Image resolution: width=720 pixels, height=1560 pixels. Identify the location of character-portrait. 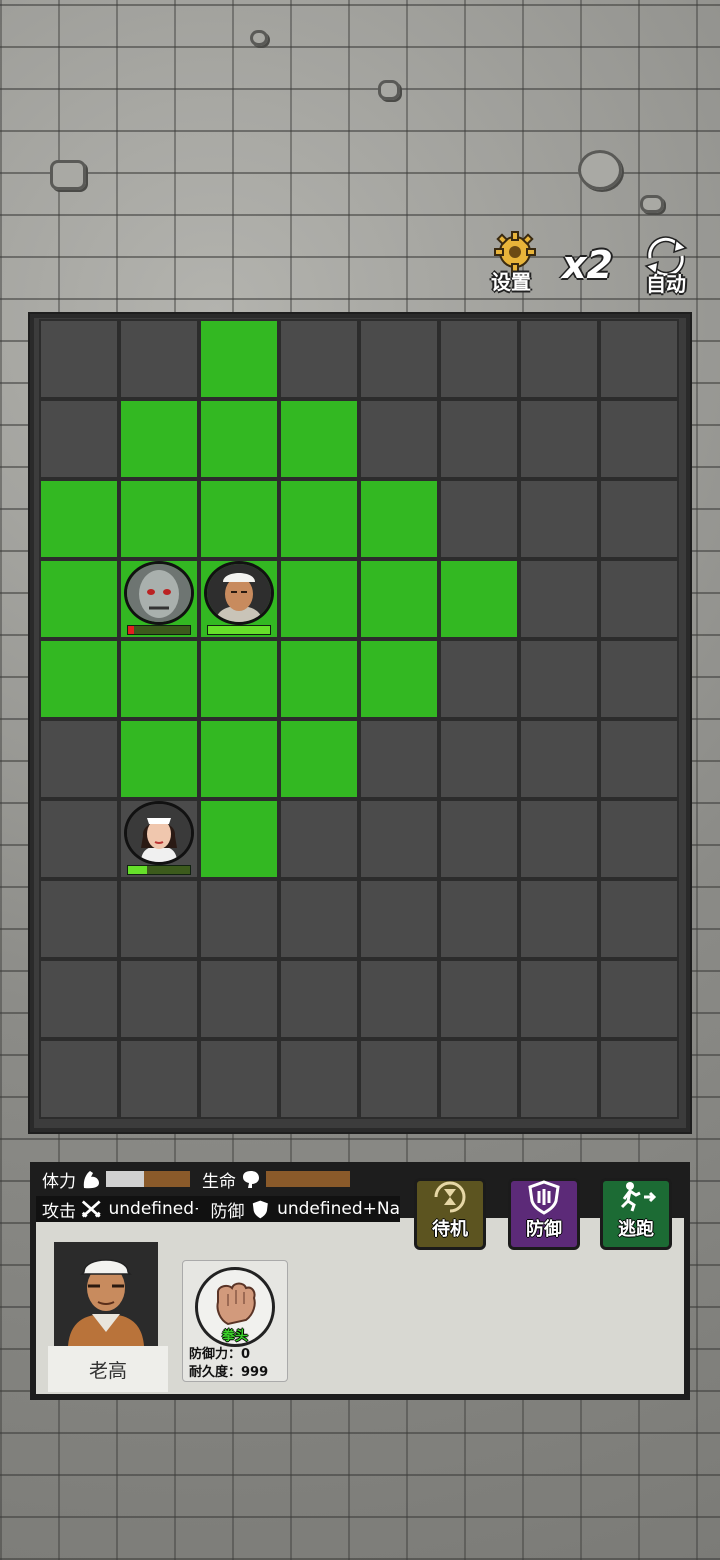
(106, 1294).